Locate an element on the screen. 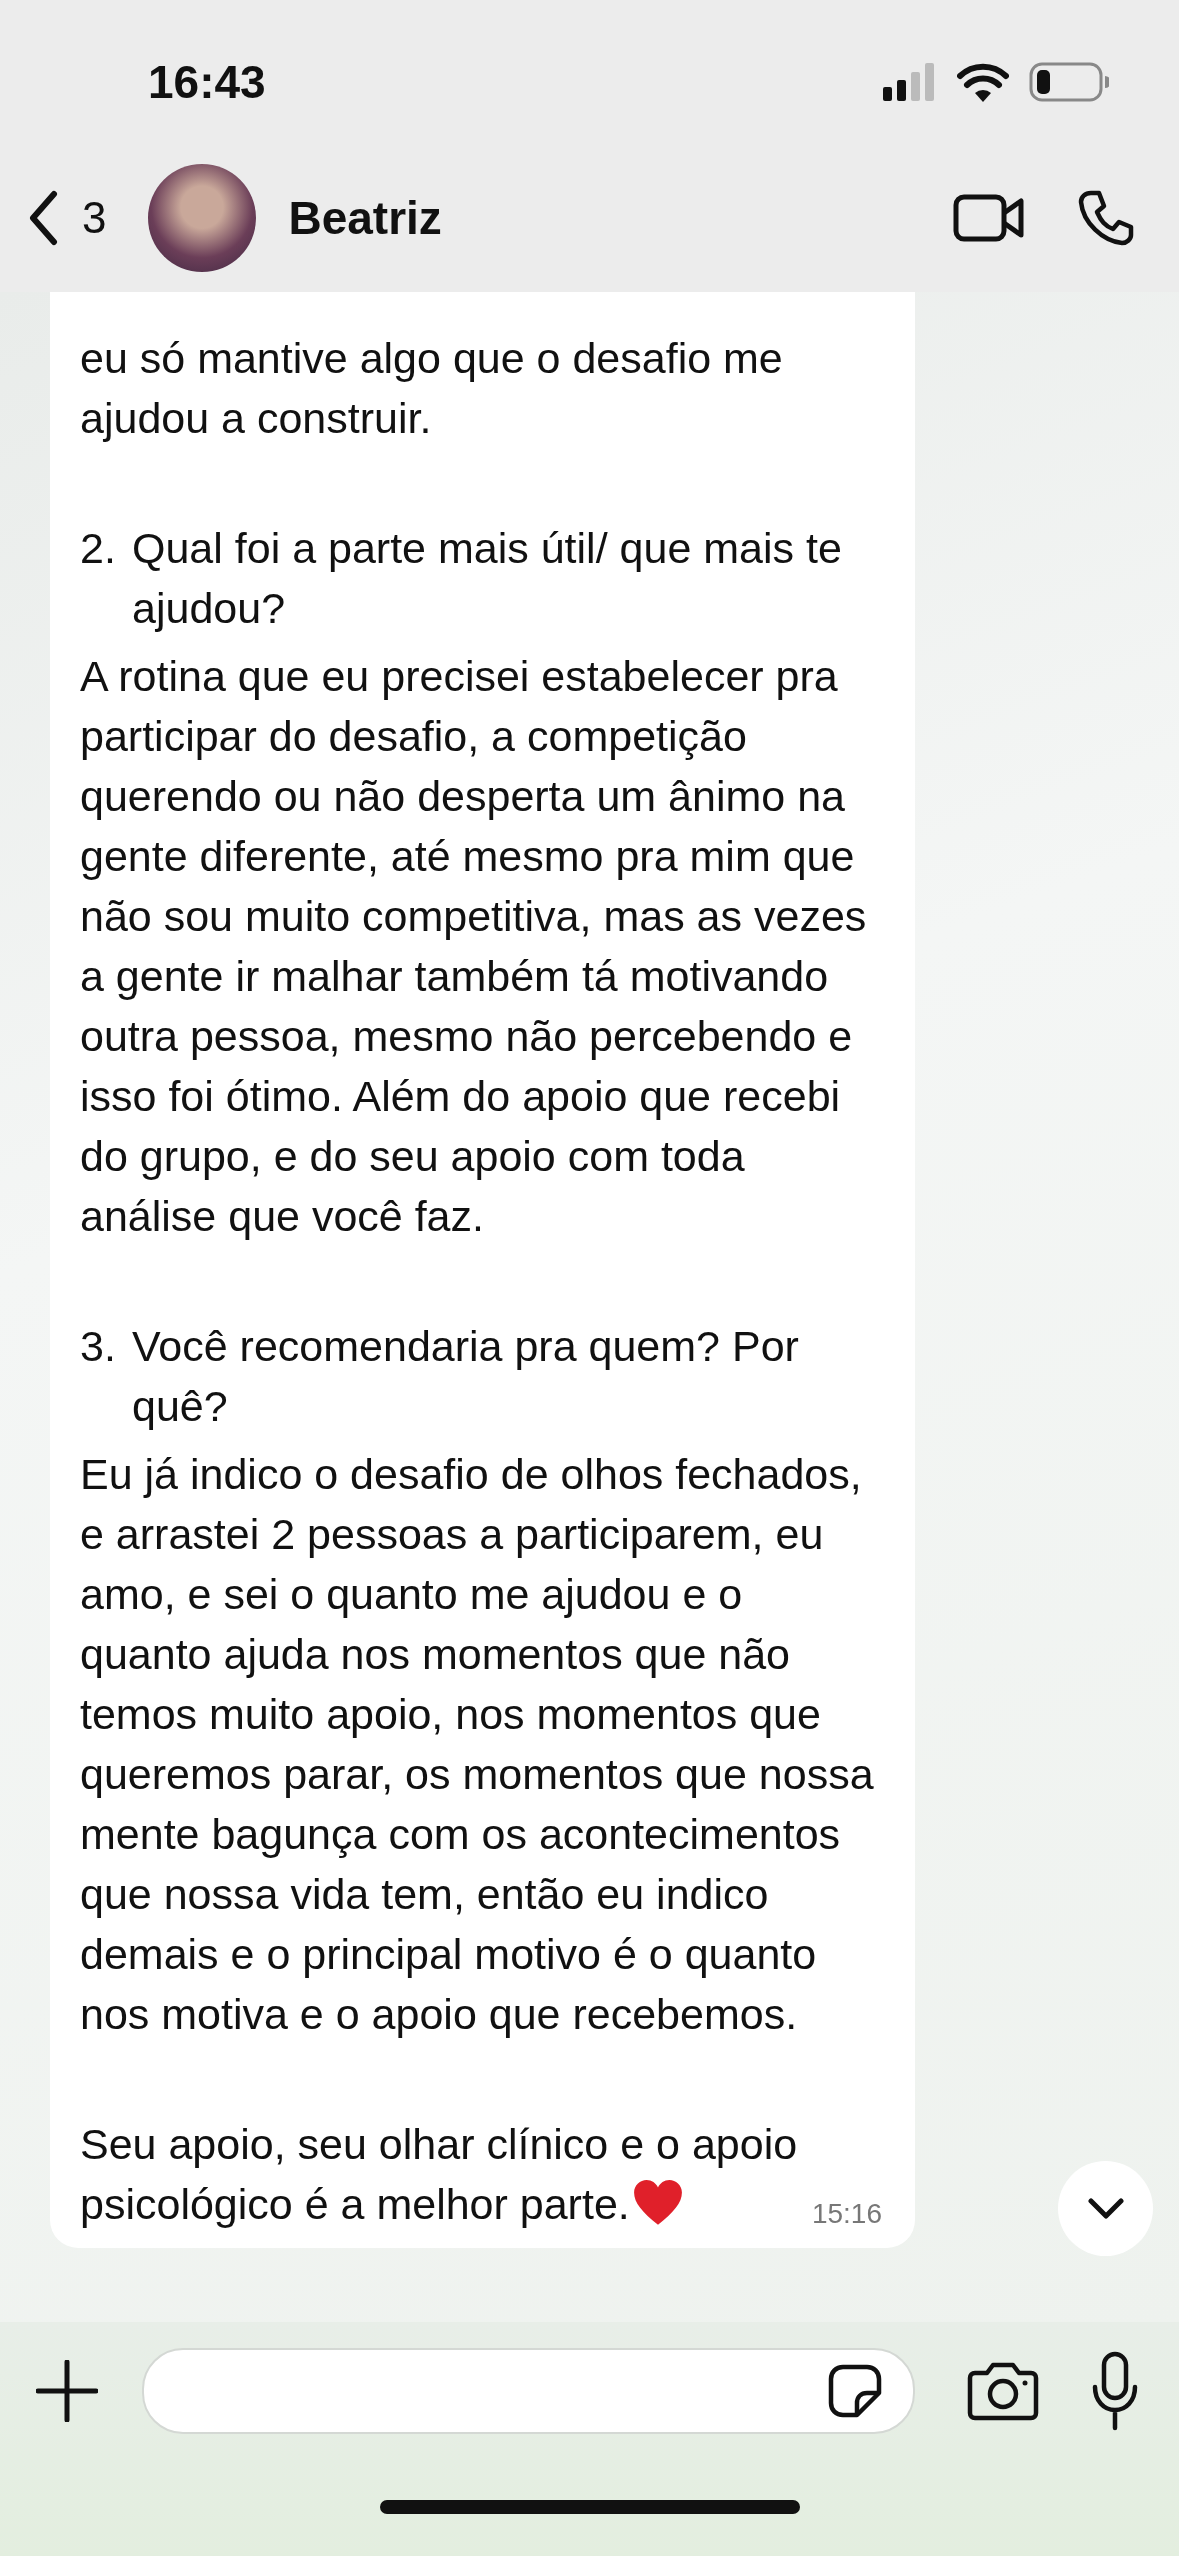 Image resolution: width=1179 pixels, height=2556 pixels. chevron-left-icon is located at coordinates (43, 218).